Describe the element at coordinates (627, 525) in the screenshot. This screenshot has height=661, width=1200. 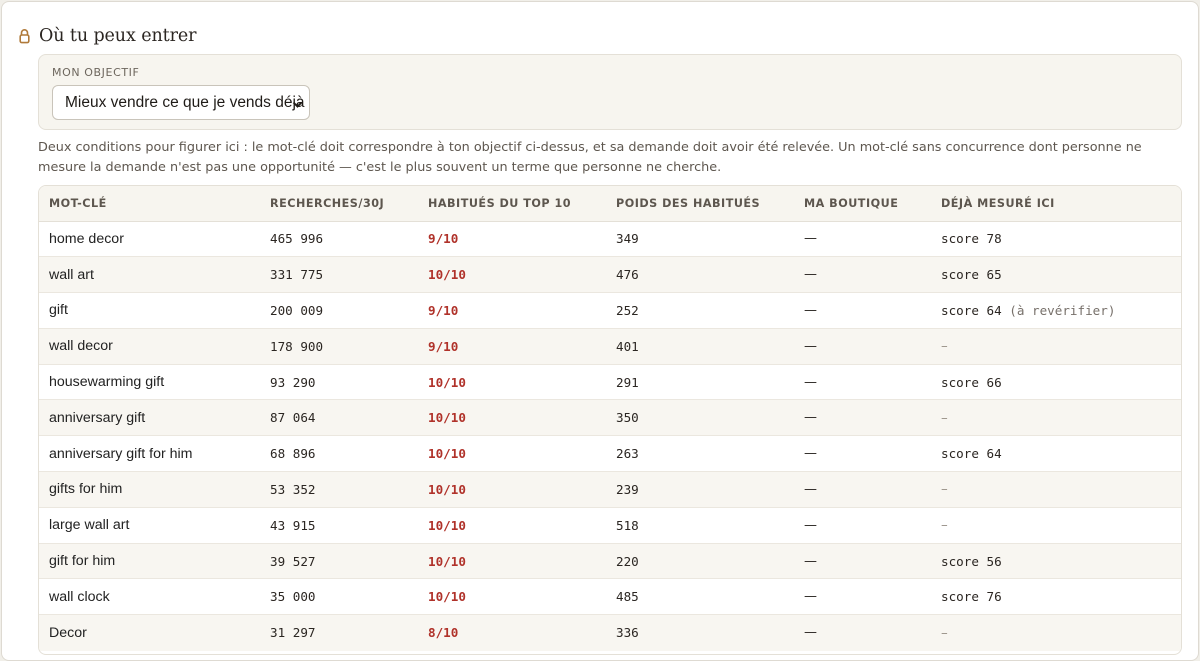
I see `cell-weight: 518` at that location.